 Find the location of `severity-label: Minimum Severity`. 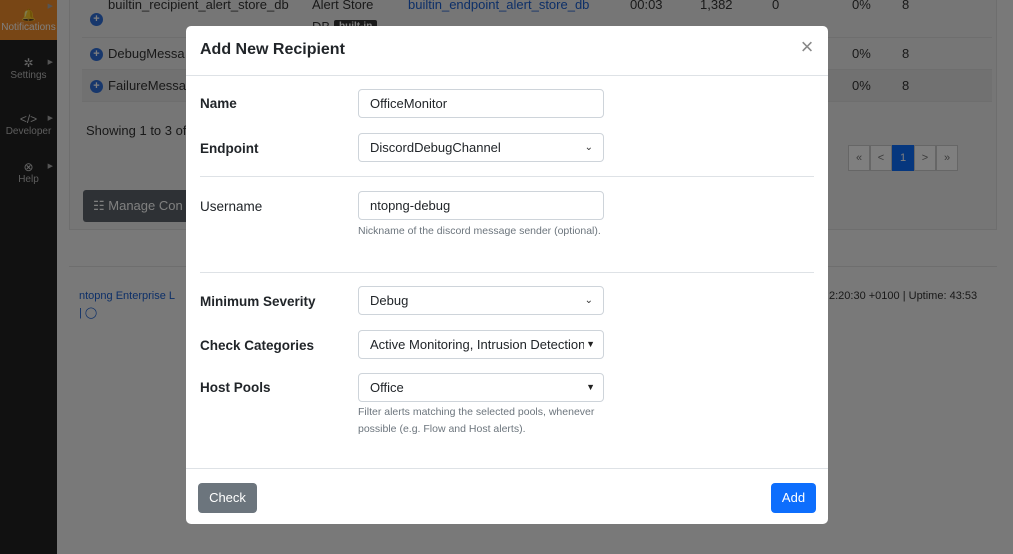

severity-label: Minimum Severity is located at coordinates (258, 301).